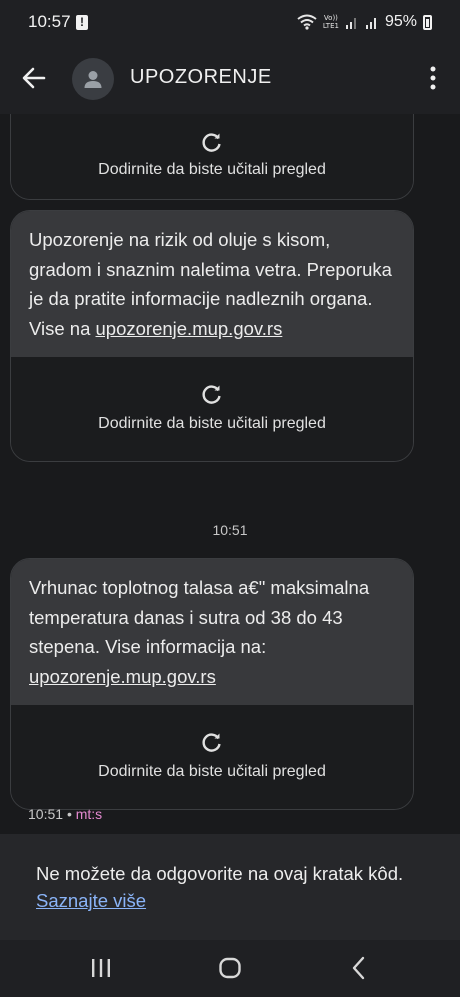 The image size is (460, 997). Describe the element at coordinates (400, 21) in the screenshot. I see `battery-percent: 95%` at that location.